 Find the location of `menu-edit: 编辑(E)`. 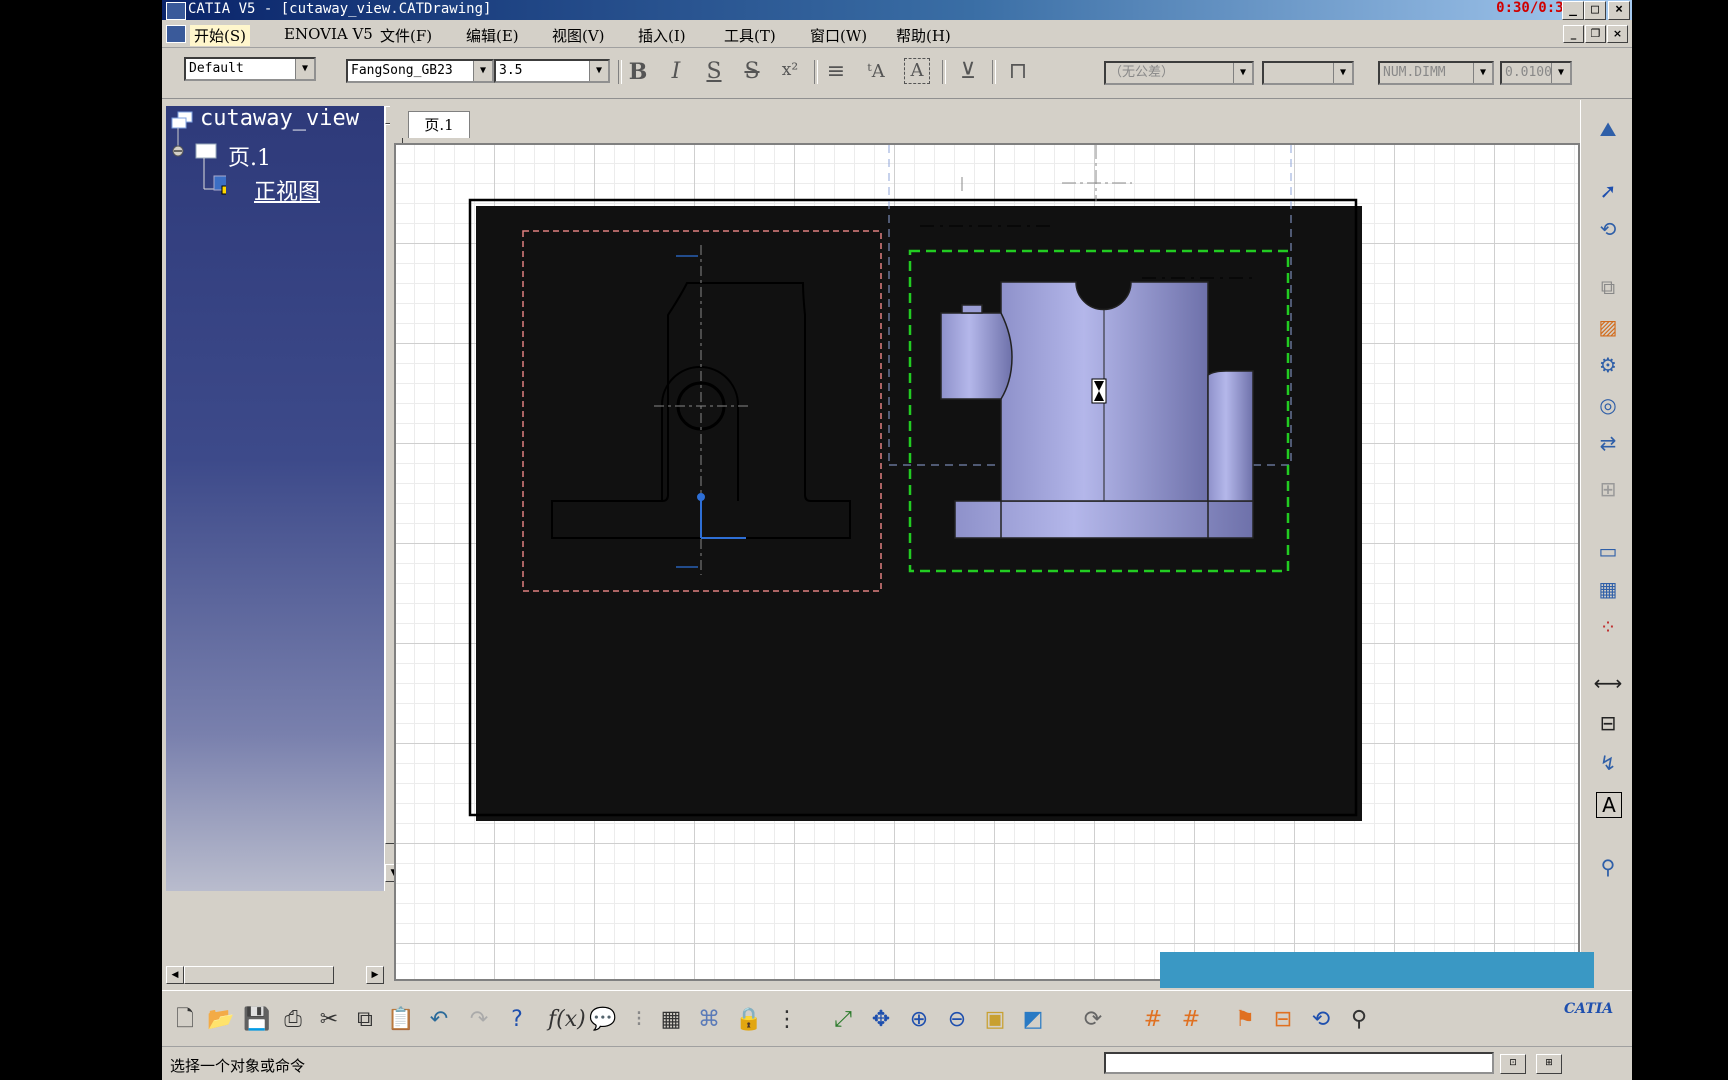

menu-edit: 编辑(E) is located at coordinates (492, 35).